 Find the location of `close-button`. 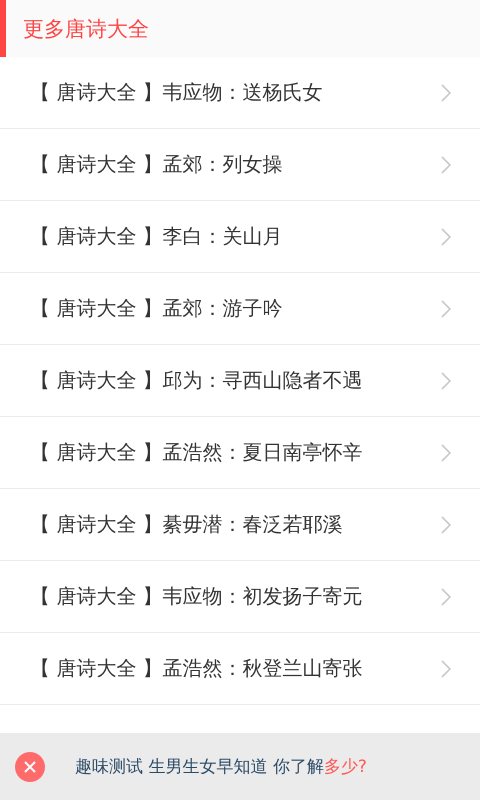

close-button is located at coordinates (30, 767).